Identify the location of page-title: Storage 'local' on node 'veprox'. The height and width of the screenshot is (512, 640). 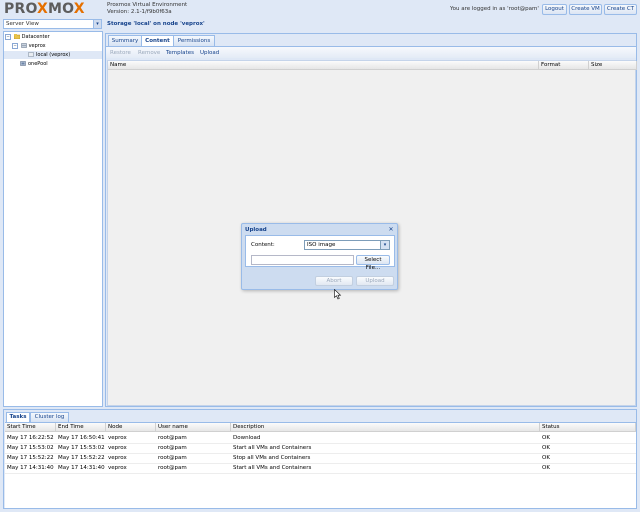
(156, 24).